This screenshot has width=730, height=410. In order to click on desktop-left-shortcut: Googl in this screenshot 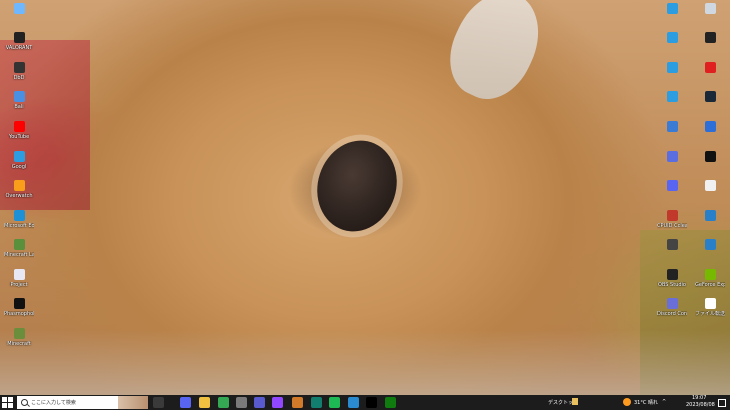, I will do `click(19, 160)`.